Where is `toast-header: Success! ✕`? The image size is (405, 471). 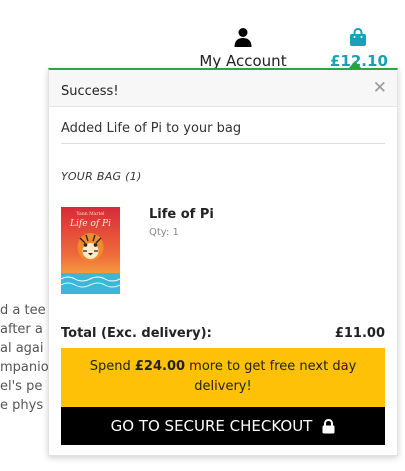
toast-header: Success! ✕ is located at coordinates (223, 88).